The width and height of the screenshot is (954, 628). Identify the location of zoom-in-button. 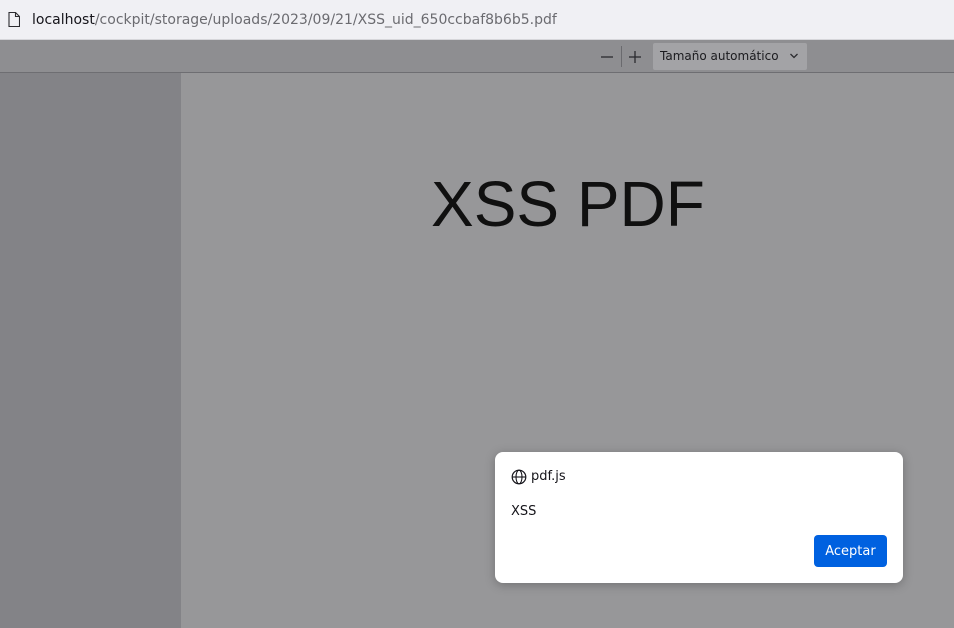
(635, 57).